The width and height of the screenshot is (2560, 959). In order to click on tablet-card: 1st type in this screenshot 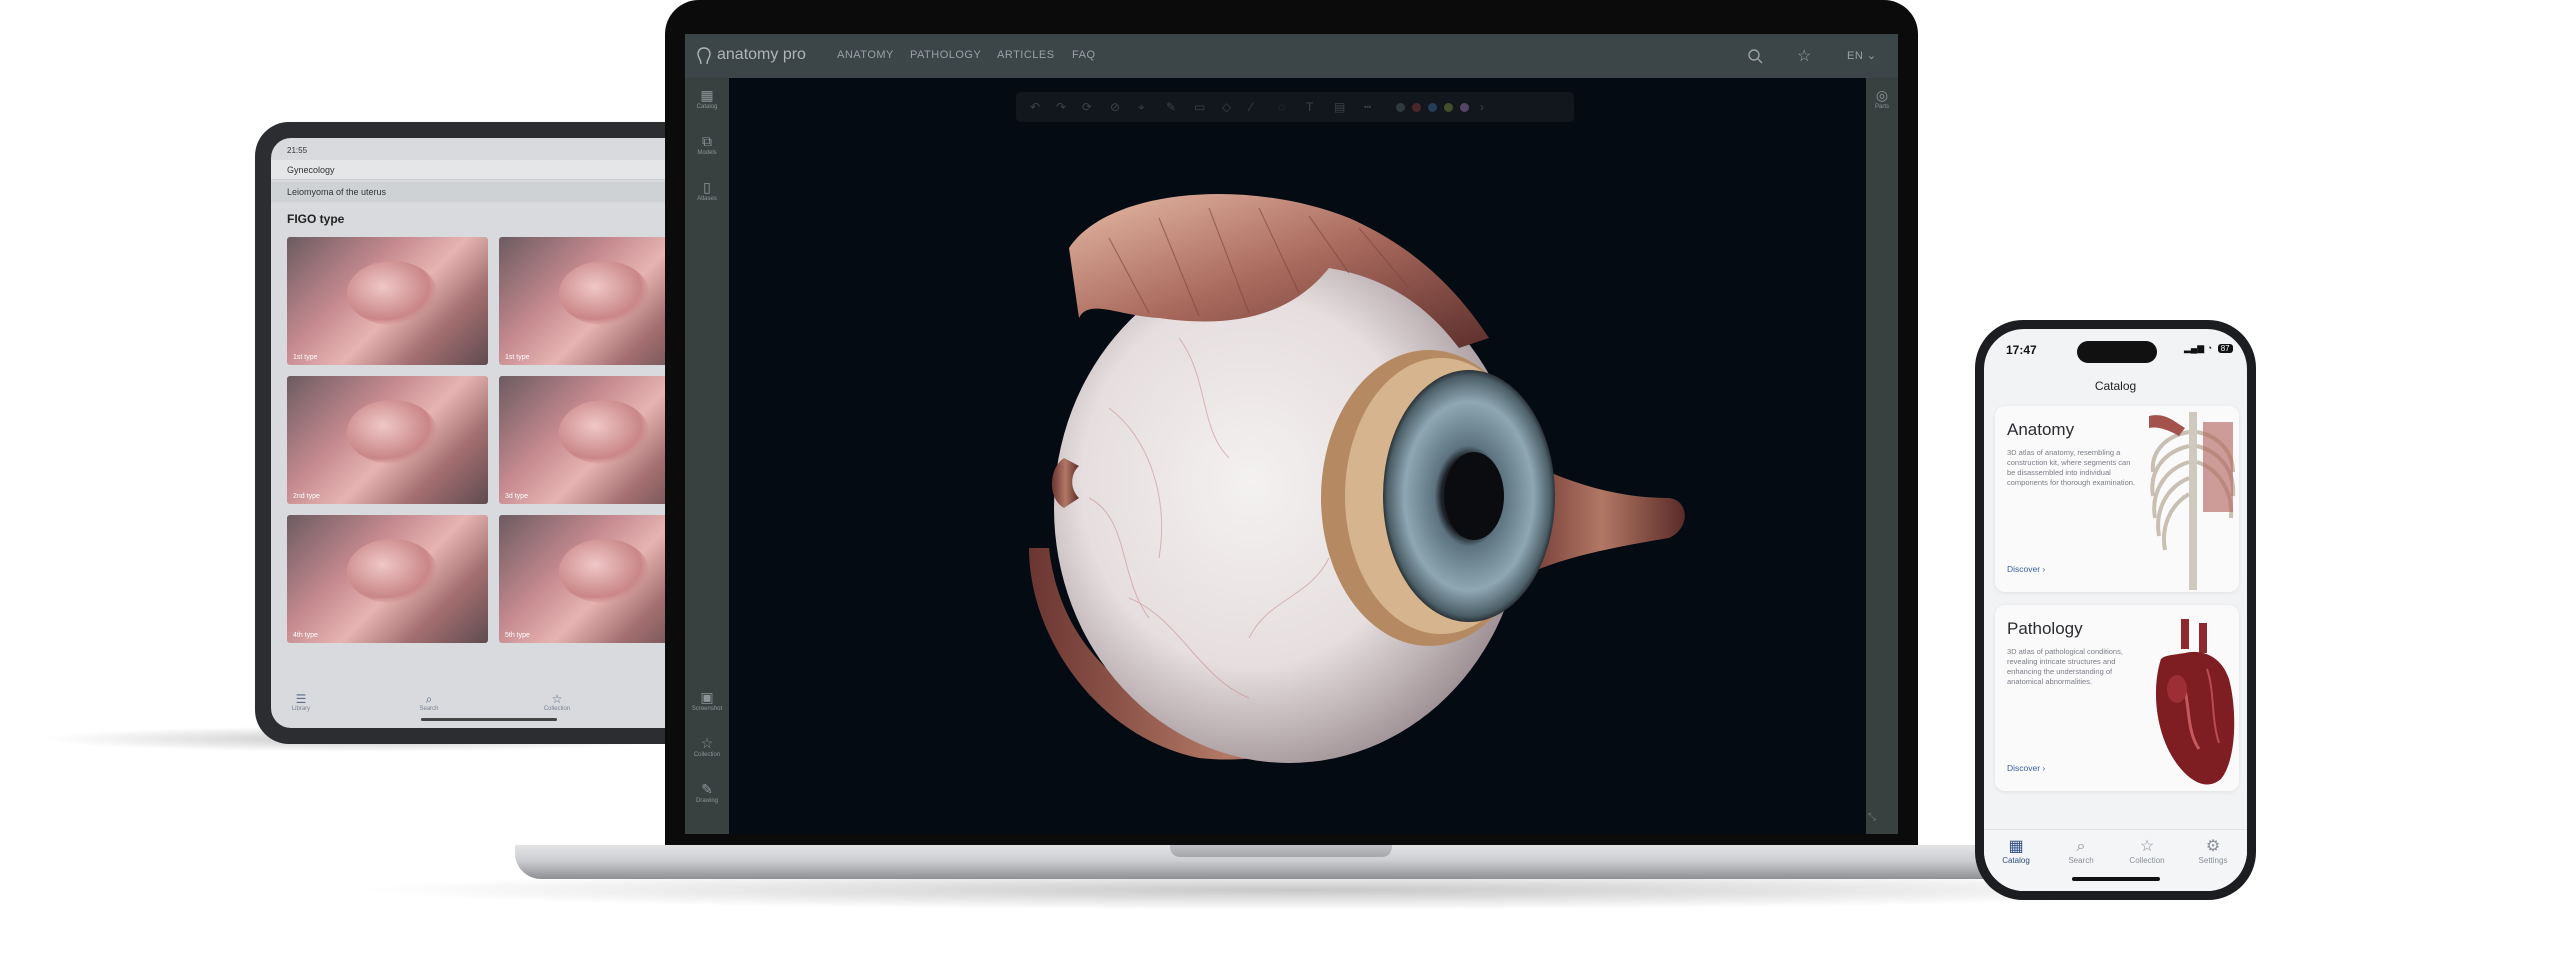, I will do `click(387, 301)`.